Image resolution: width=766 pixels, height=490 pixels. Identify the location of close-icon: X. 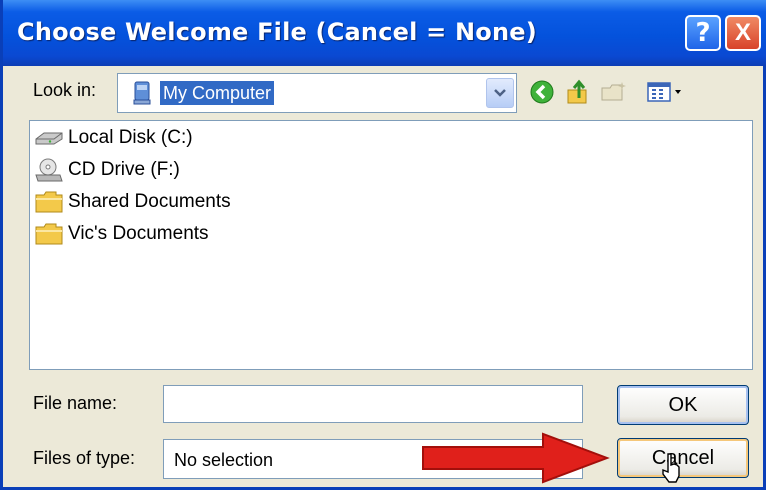
(742, 32).